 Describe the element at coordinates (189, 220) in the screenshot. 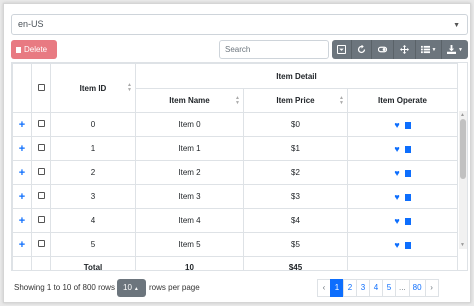

I see `cell-item-name: Item 4` at that location.